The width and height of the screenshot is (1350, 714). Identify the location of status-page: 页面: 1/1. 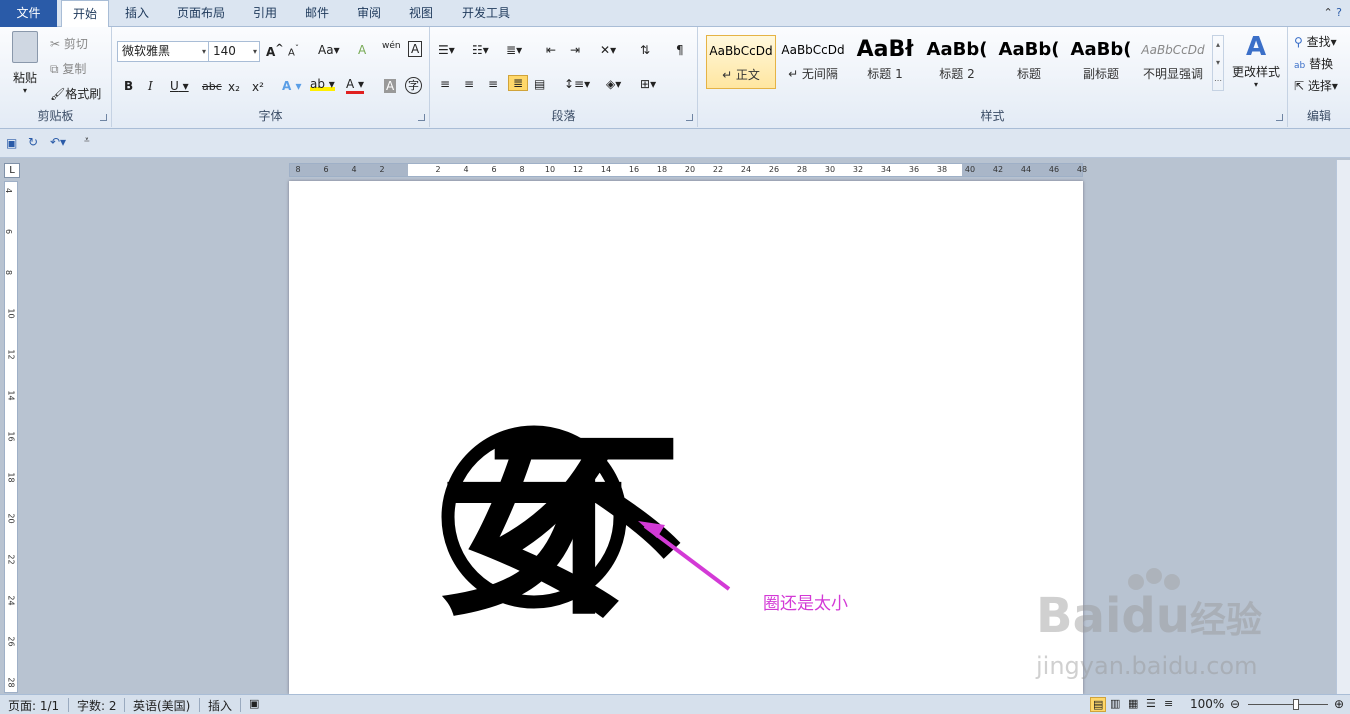
(33, 705).